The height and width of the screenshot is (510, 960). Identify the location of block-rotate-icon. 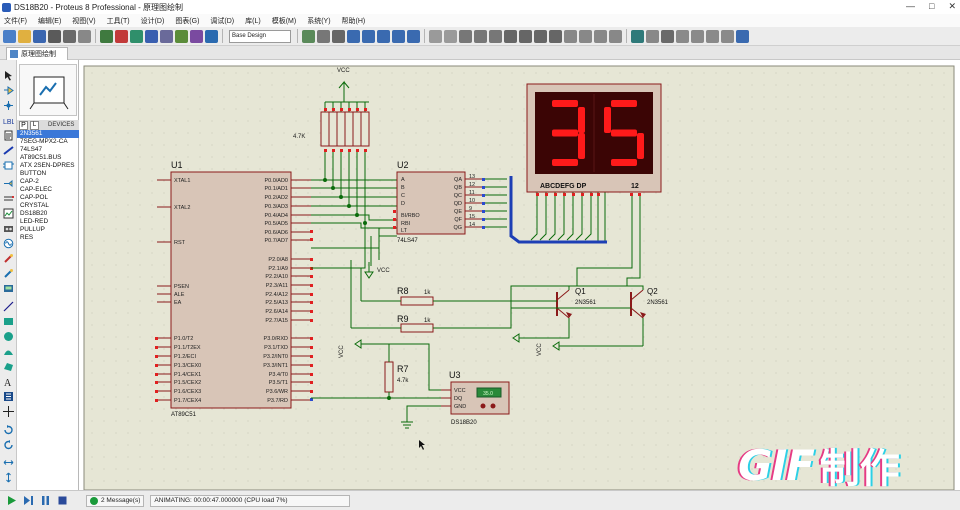
(540, 36).